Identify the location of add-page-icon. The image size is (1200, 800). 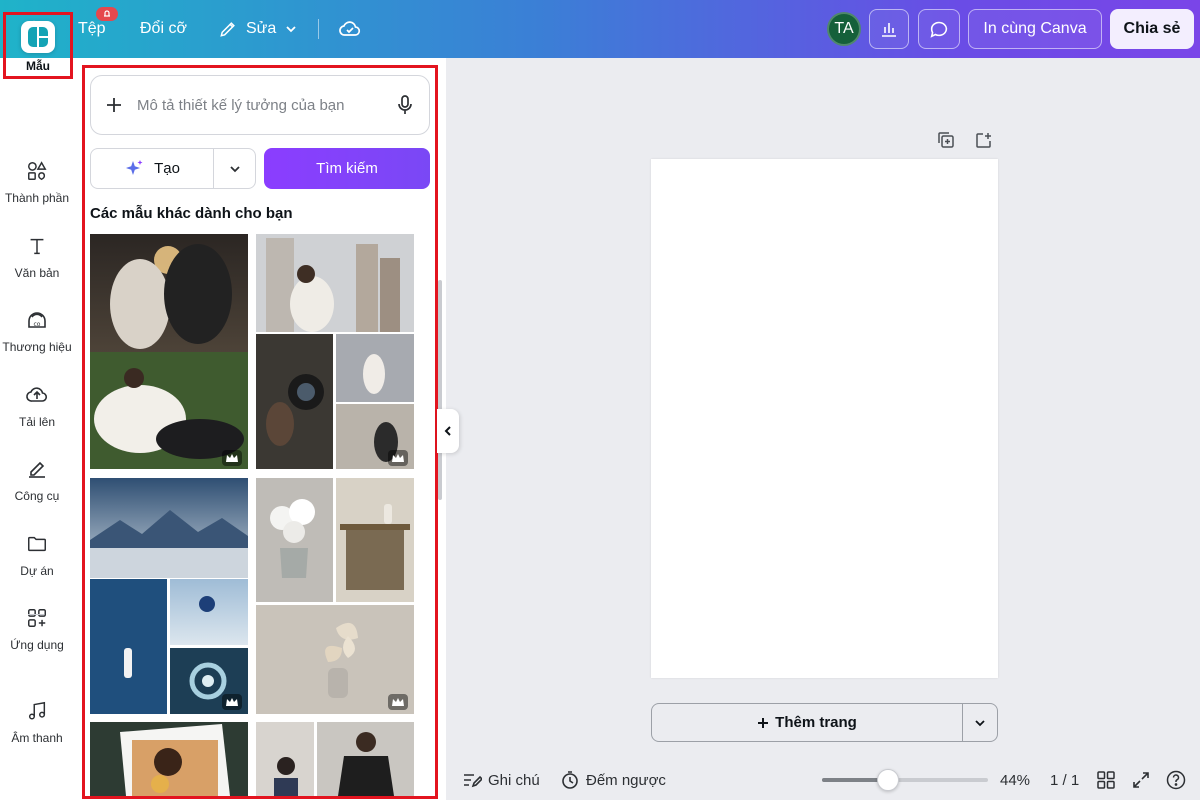
(984, 140).